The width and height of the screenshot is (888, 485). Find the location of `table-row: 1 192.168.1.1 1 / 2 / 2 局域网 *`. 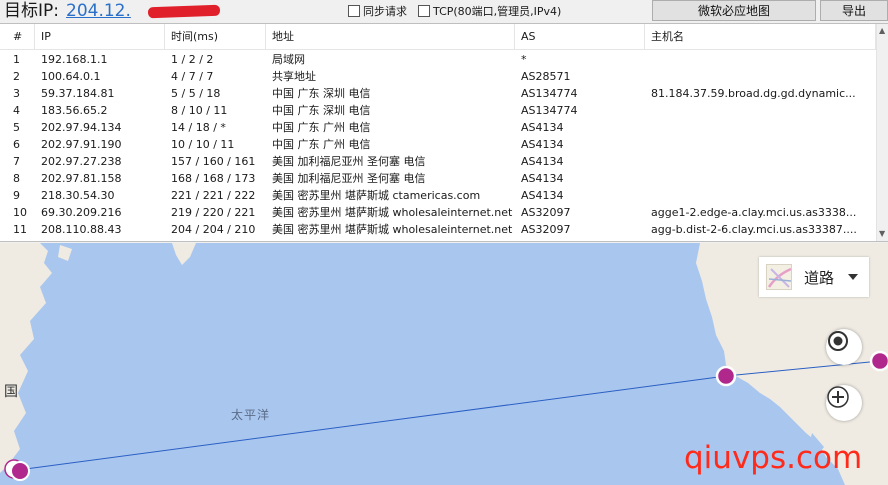

table-row: 1 192.168.1.1 1 / 2 / 2 局域网 * is located at coordinates (438, 59).